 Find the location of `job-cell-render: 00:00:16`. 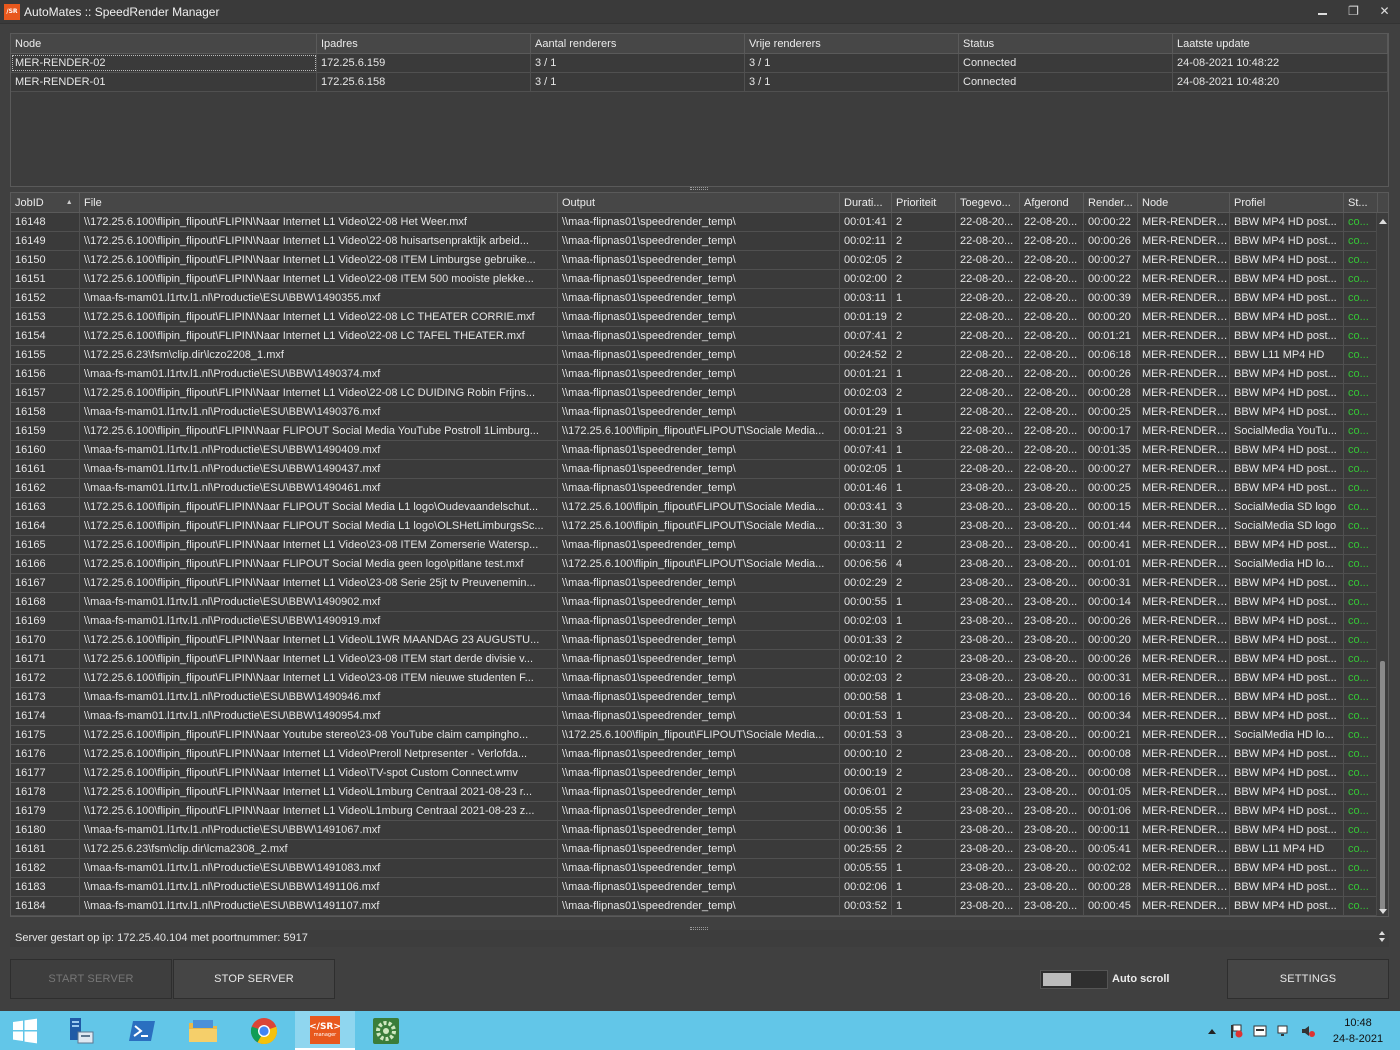

job-cell-render: 00:00:16 is located at coordinates (1111, 697).